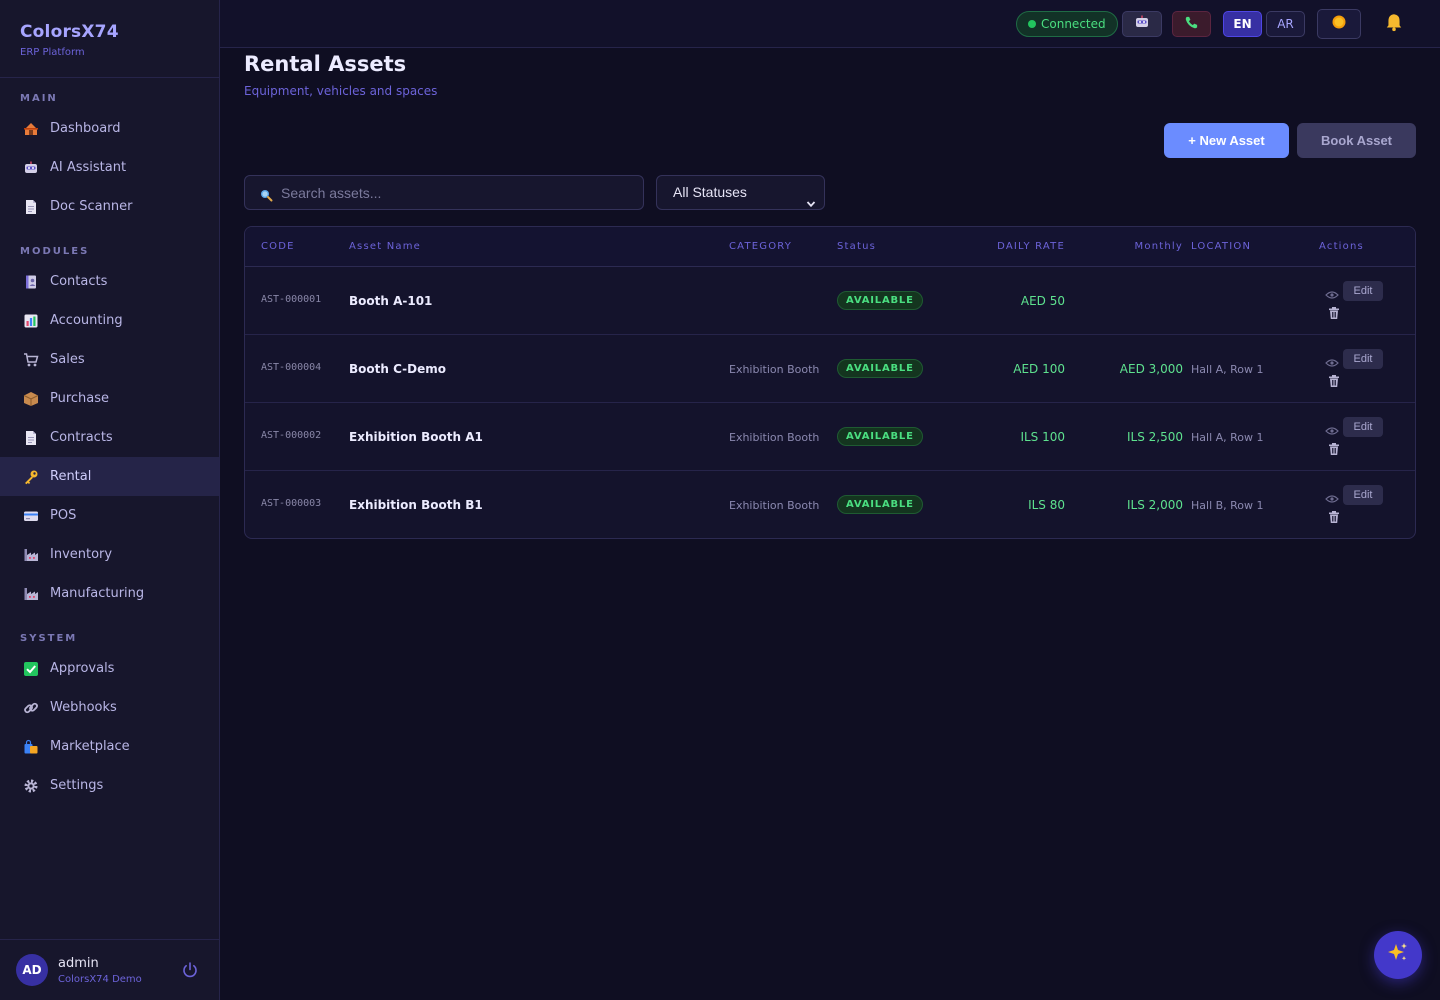 This screenshot has height=1000, width=1440. What do you see at coordinates (1154, 437) in the screenshot?
I see `monthly-rate: ILS 2,500` at bounding box center [1154, 437].